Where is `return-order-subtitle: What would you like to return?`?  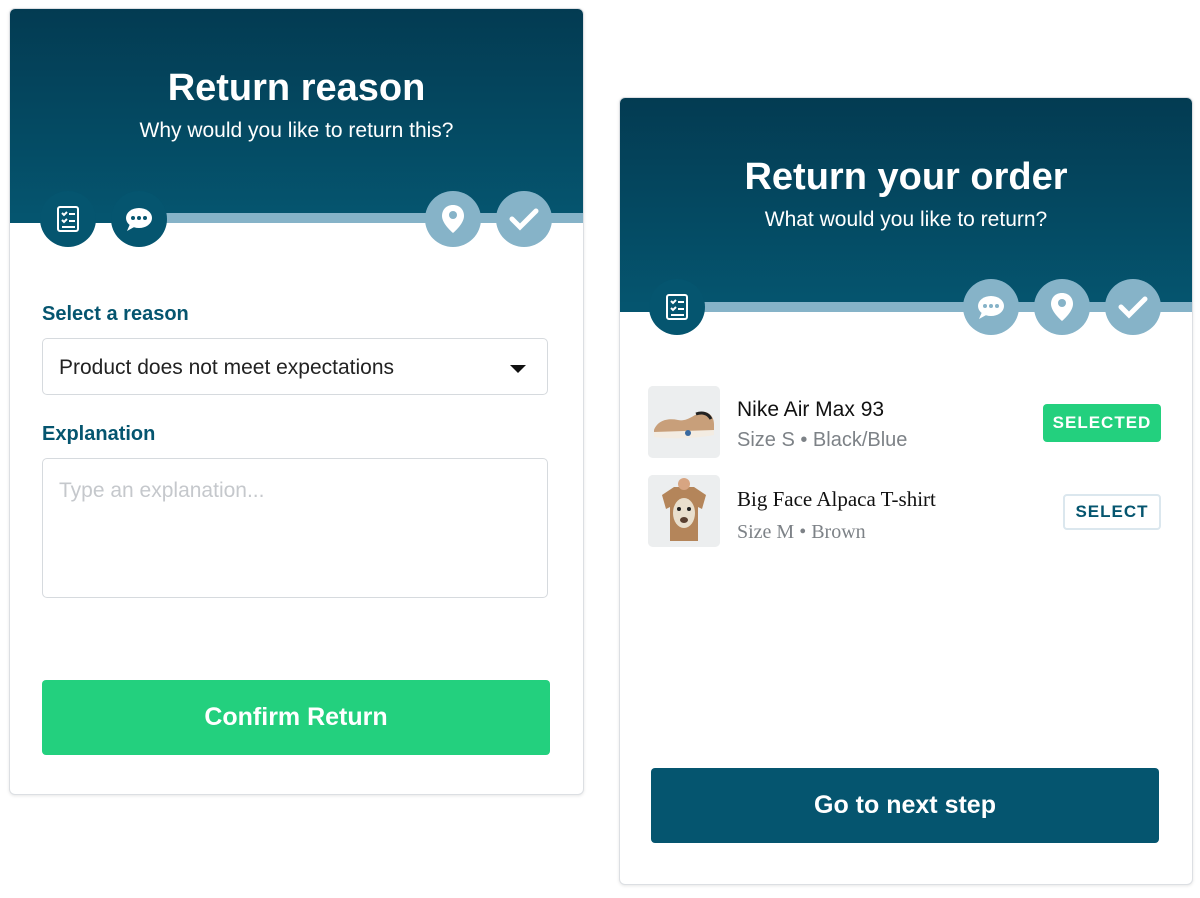 return-order-subtitle: What would you like to return? is located at coordinates (906, 219).